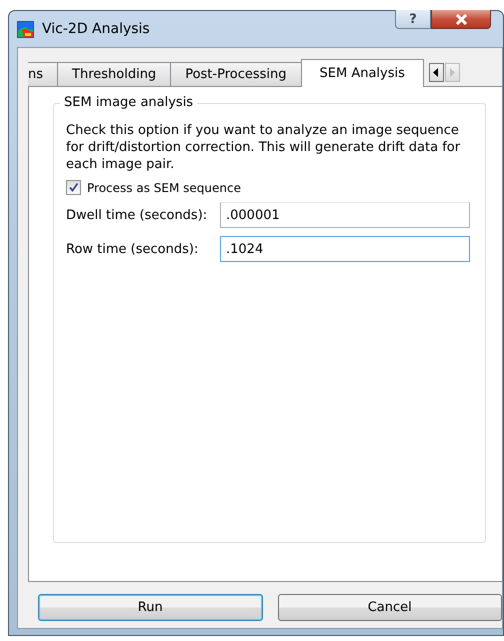 This screenshot has width=504, height=641. Describe the element at coordinates (114, 74) in the screenshot. I see `tab: Thresholding` at that location.